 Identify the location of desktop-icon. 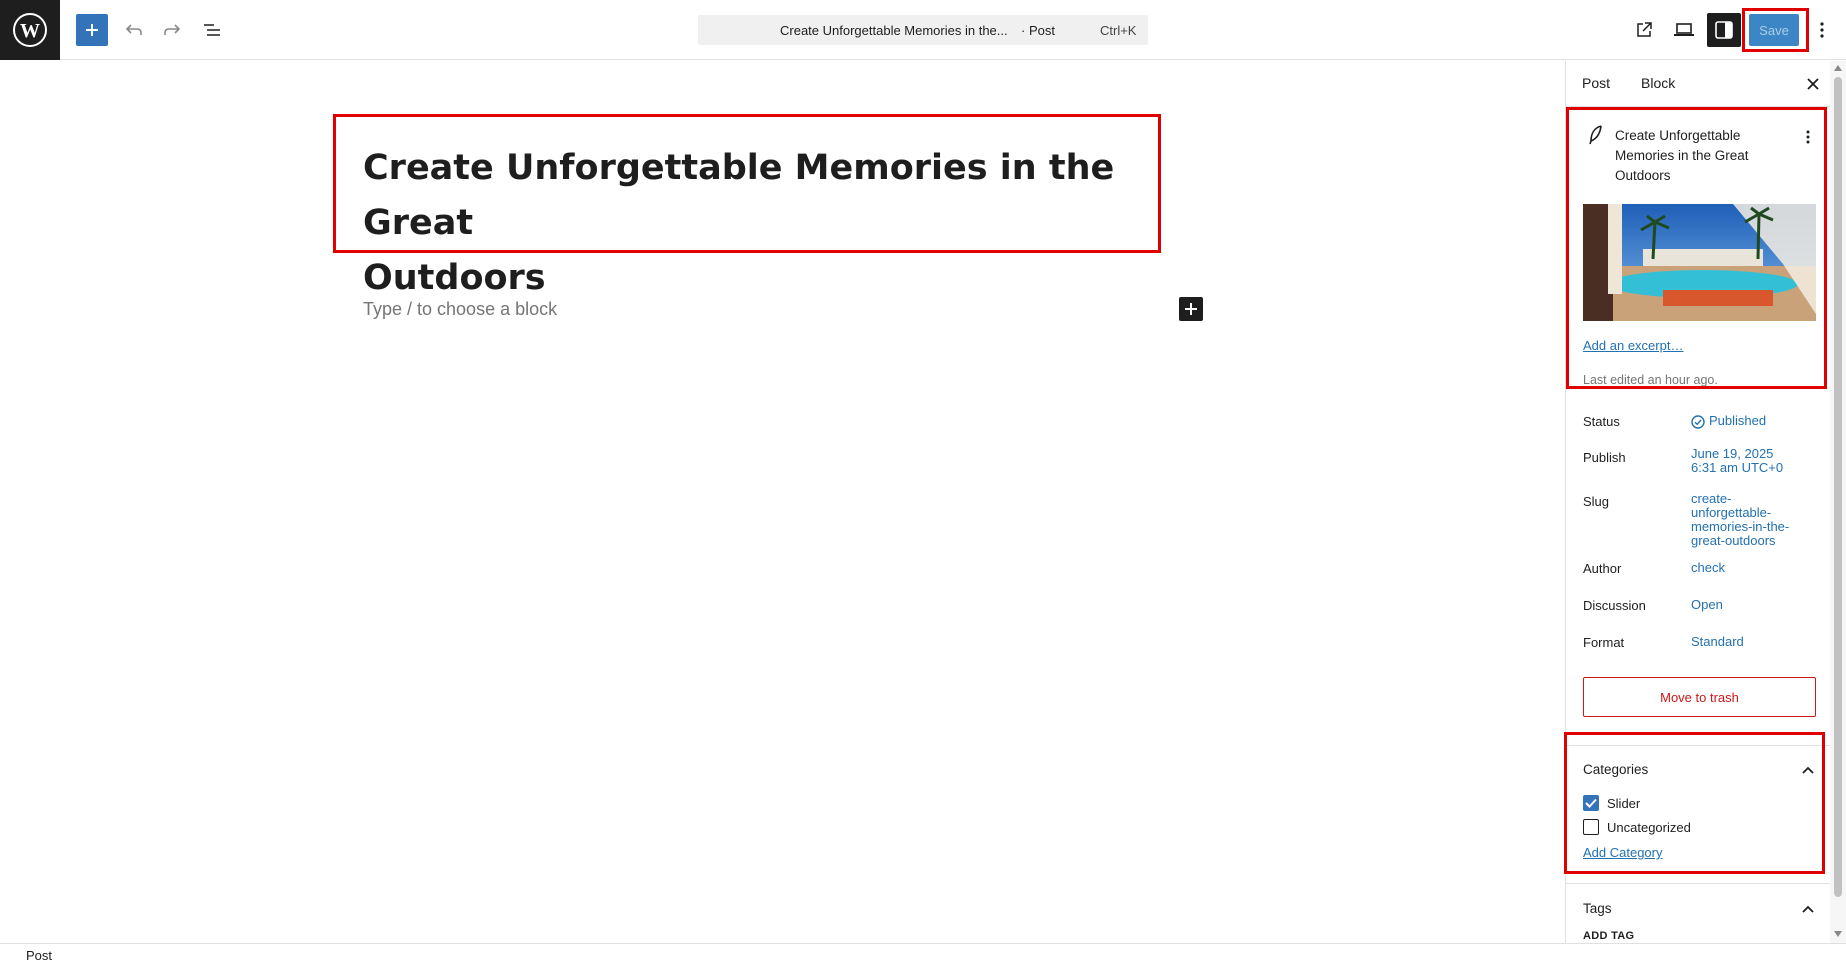
(1684, 29).